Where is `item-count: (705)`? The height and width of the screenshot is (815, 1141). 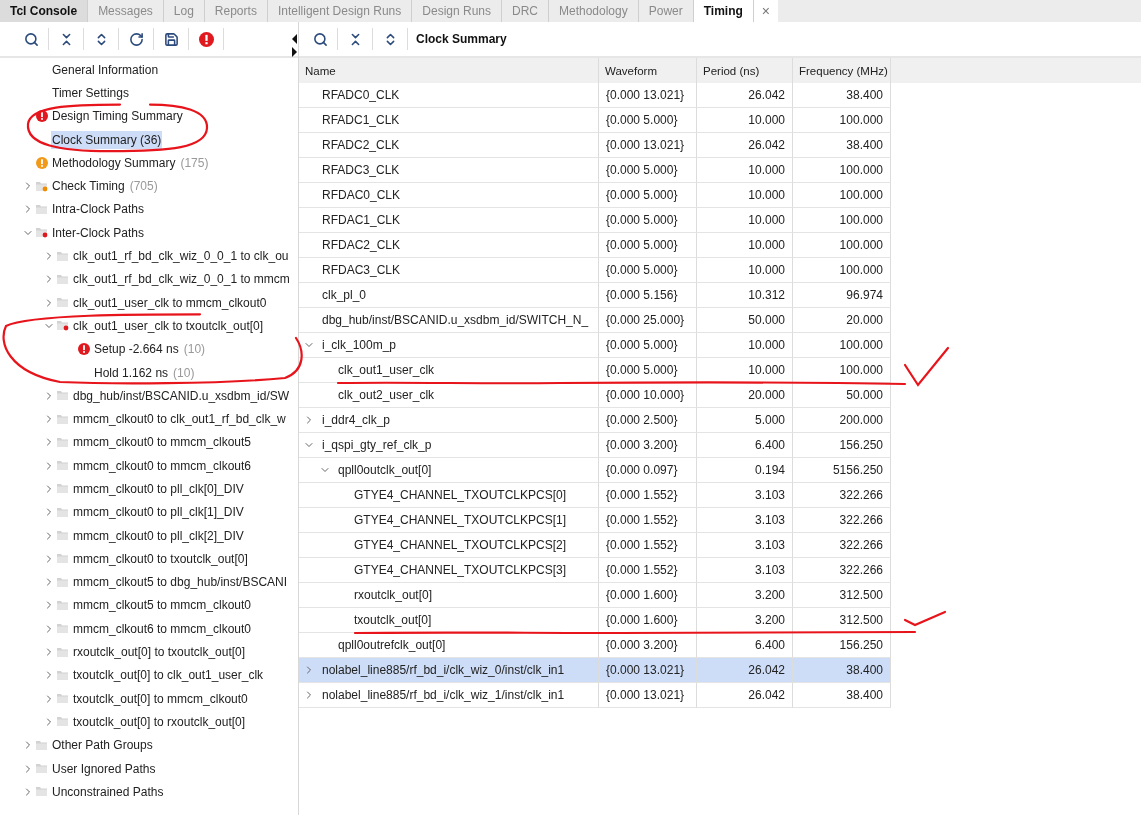 item-count: (705) is located at coordinates (143, 186).